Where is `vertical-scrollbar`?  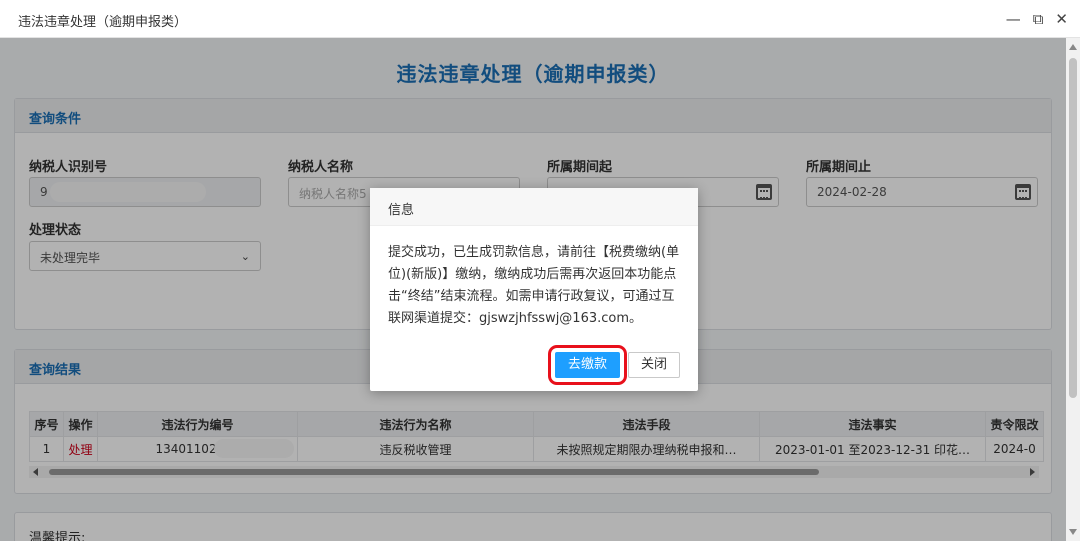 vertical-scrollbar is located at coordinates (1073, 289).